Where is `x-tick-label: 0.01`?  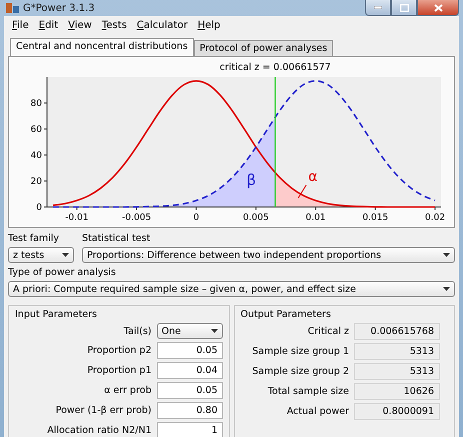
x-tick-label: 0.01 is located at coordinates (316, 218).